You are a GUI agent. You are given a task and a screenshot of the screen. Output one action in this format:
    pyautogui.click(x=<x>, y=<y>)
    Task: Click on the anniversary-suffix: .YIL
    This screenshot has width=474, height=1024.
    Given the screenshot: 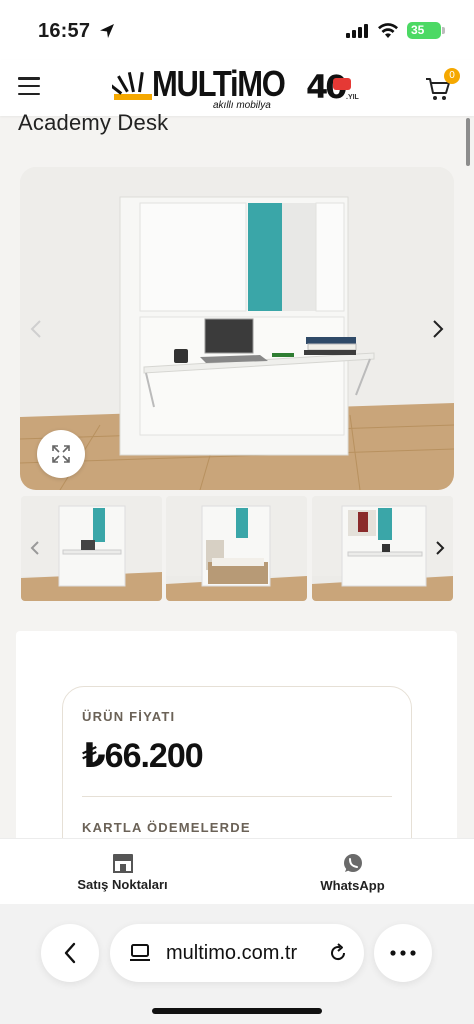 What is the action you would take?
    pyautogui.click(x=352, y=97)
    